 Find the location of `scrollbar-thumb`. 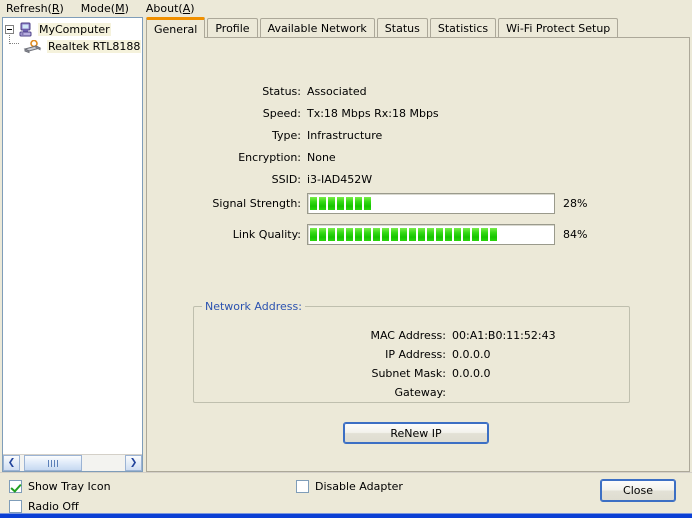

scrollbar-thumb is located at coordinates (53, 463).